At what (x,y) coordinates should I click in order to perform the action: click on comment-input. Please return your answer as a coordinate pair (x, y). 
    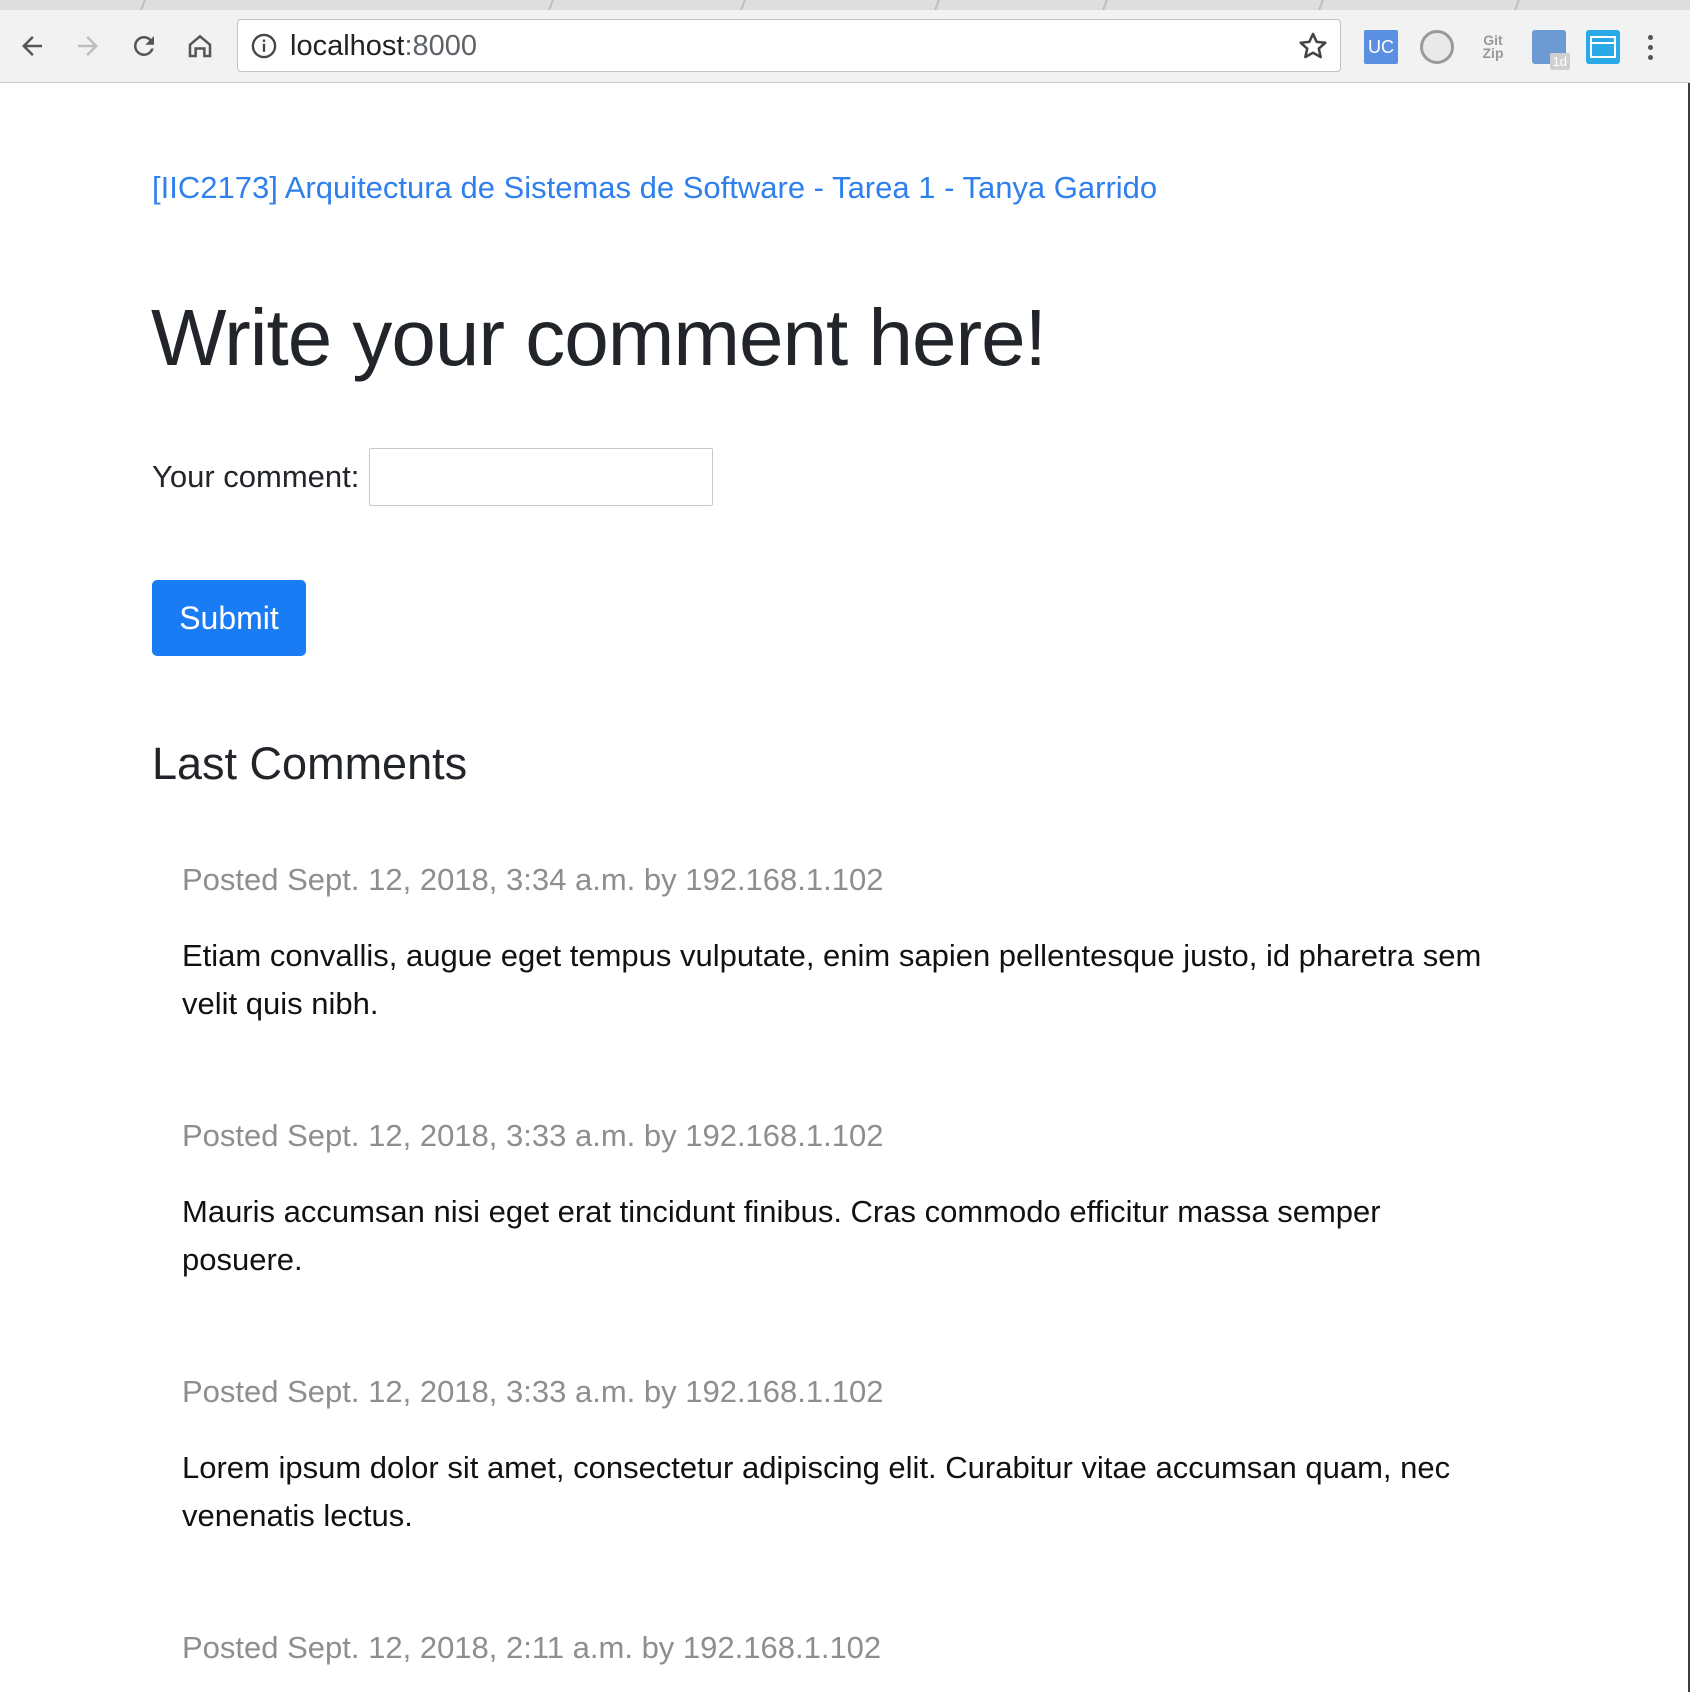
    Looking at the image, I should click on (541, 477).